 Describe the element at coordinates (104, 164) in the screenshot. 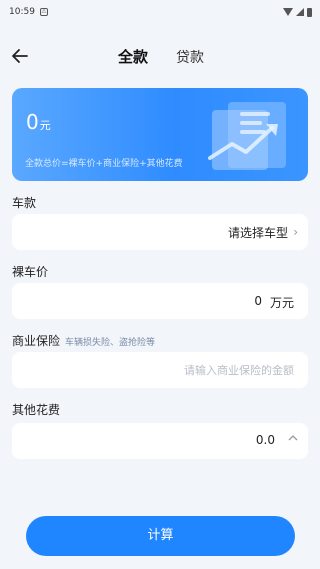

I see `price-formula: 全款总价=裸车价+商业保险+其他花费` at that location.